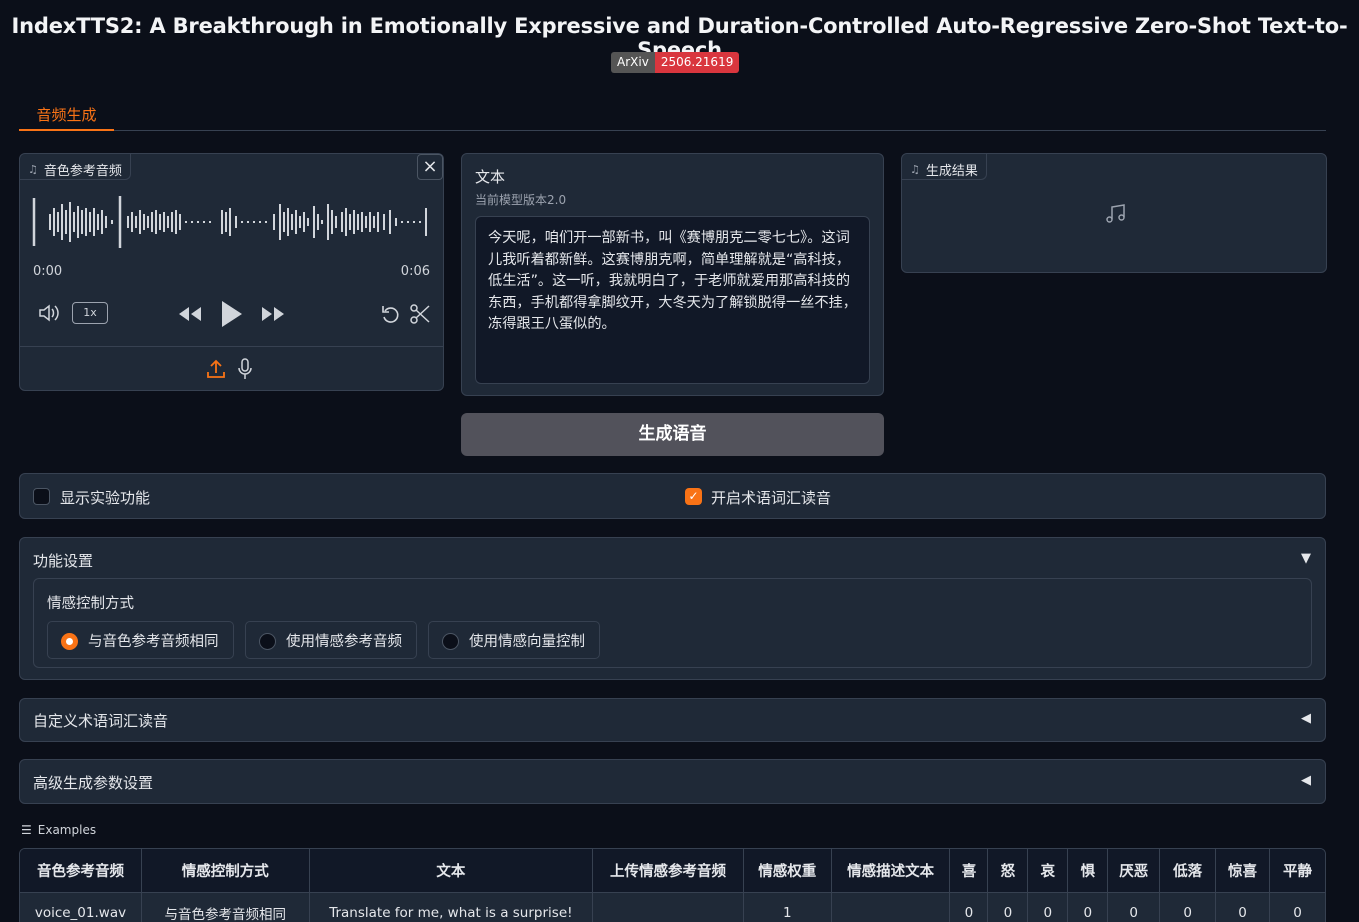  I want to click on table-header: 惊喜, so click(1243, 871).